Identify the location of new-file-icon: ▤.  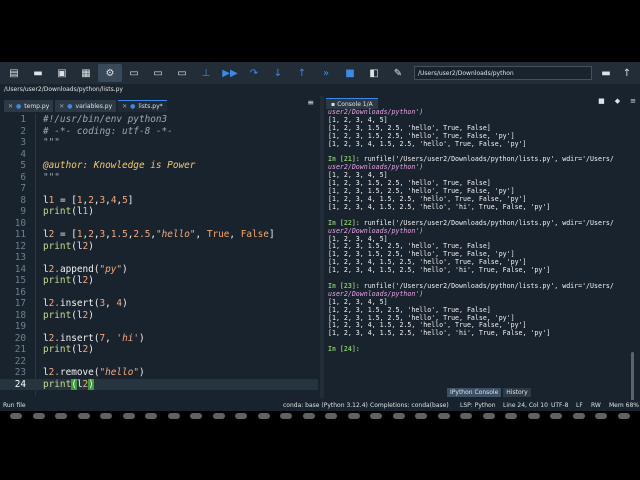
(14, 73).